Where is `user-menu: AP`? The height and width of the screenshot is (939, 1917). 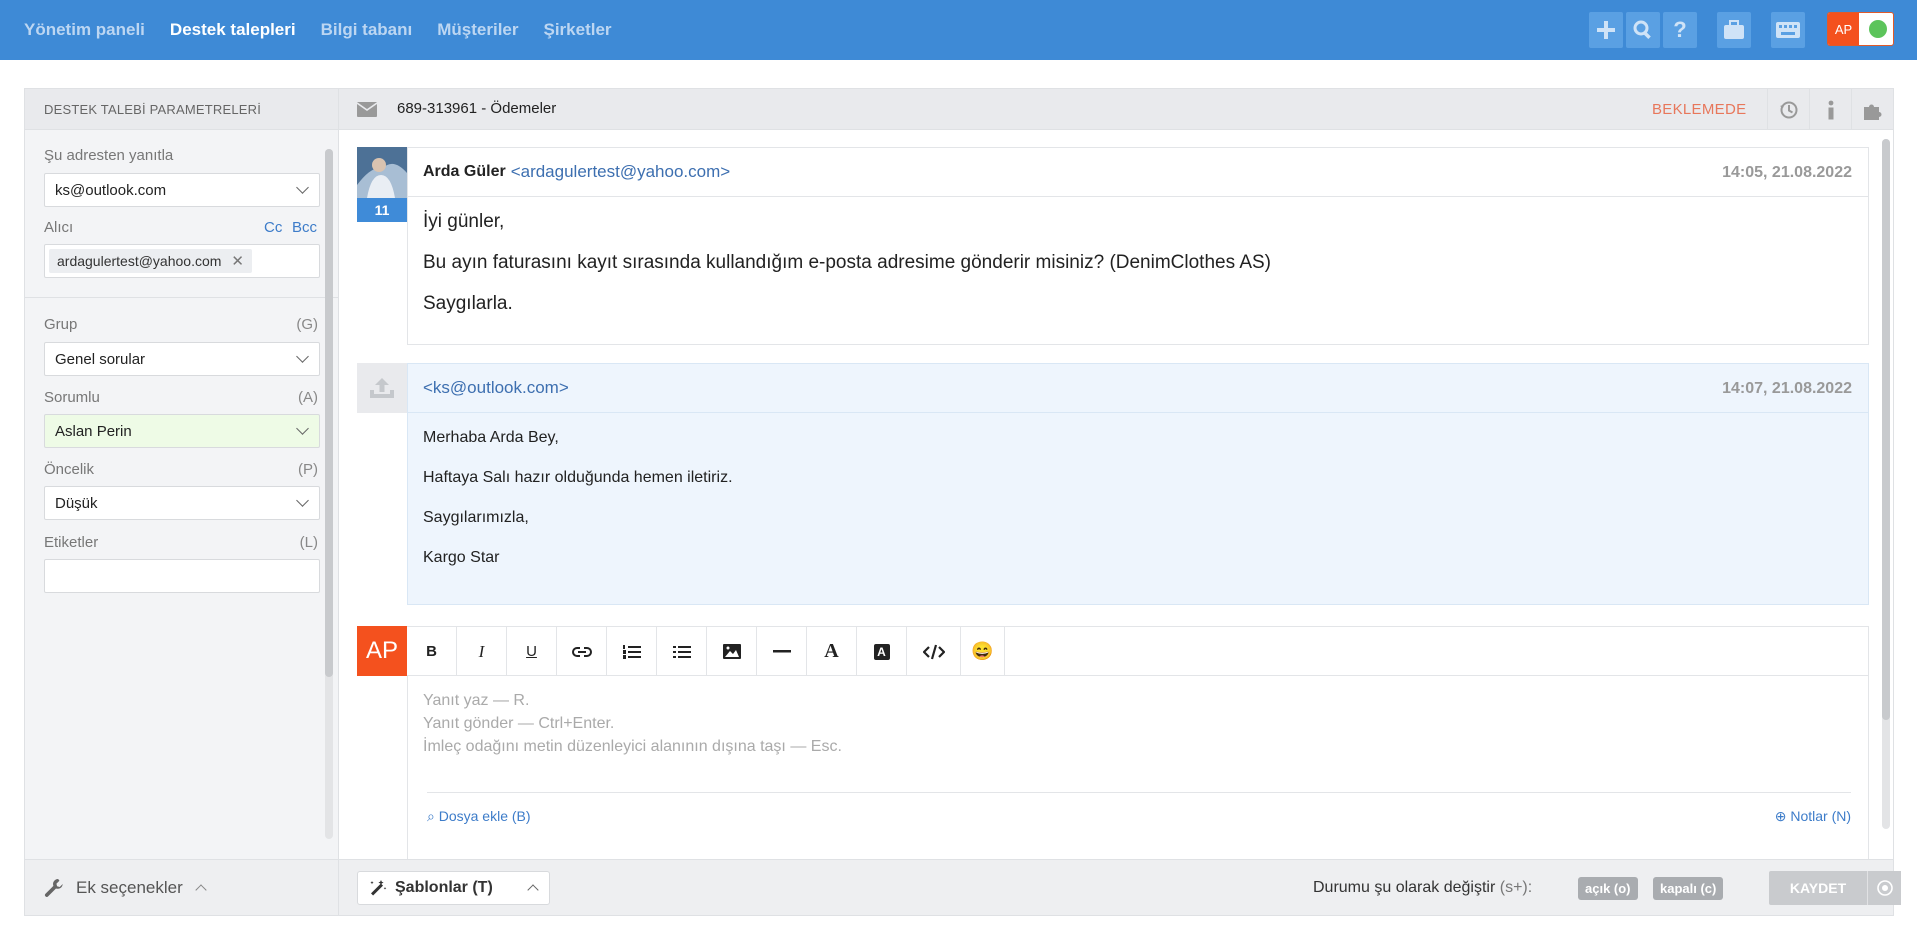 user-menu: AP is located at coordinates (1860, 29).